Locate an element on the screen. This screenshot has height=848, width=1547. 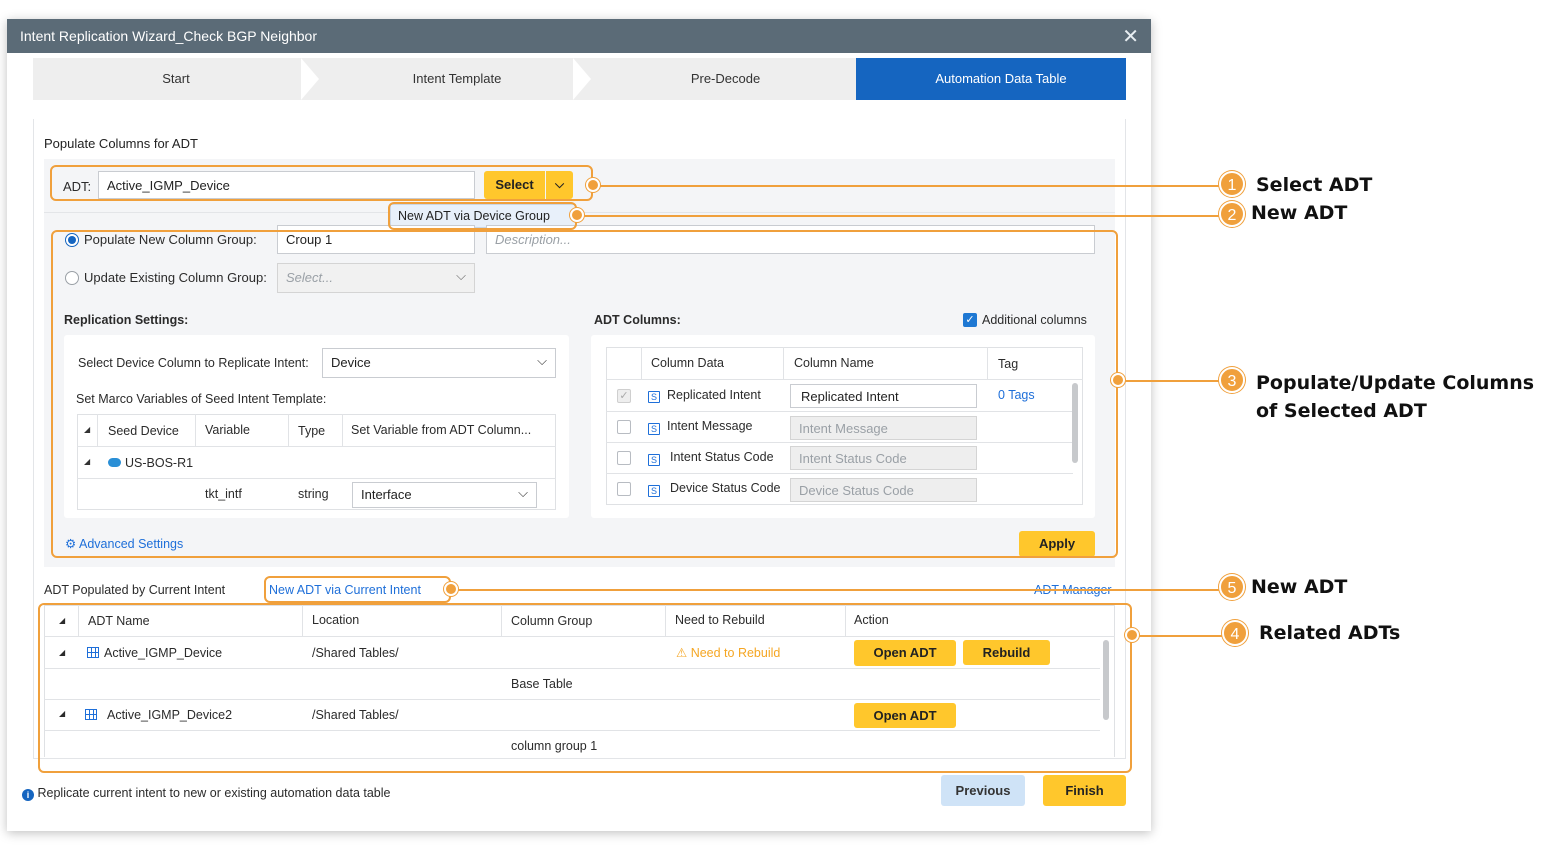
callout-related-adts: Related ADTs is located at coordinates (1330, 633).